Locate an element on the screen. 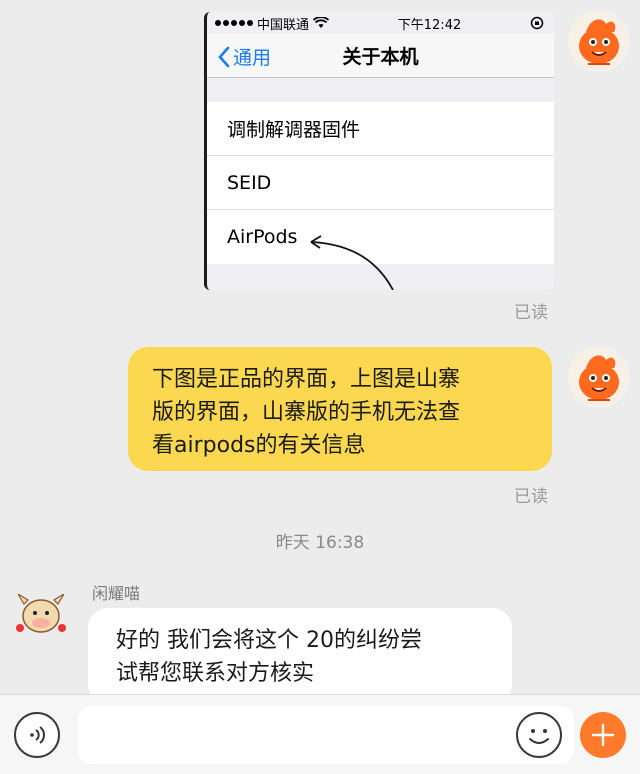 This screenshot has height=774, width=640. message-line: 试帮您联系对方核实 is located at coordinates (215, 673).